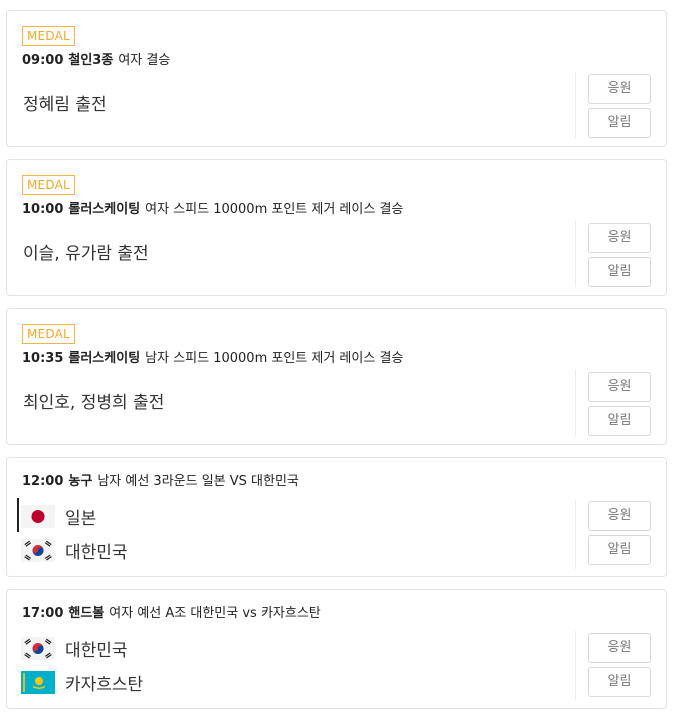  I want to click on event-athletes: 정혜림 출전, so click(65, 105).